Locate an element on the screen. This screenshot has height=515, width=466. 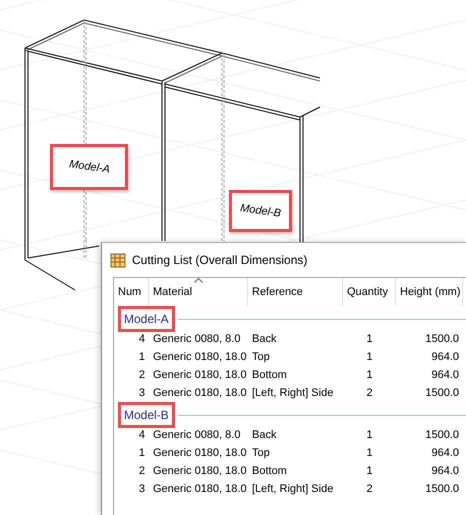
column-header: Reference is located at coordinates (295, 292).